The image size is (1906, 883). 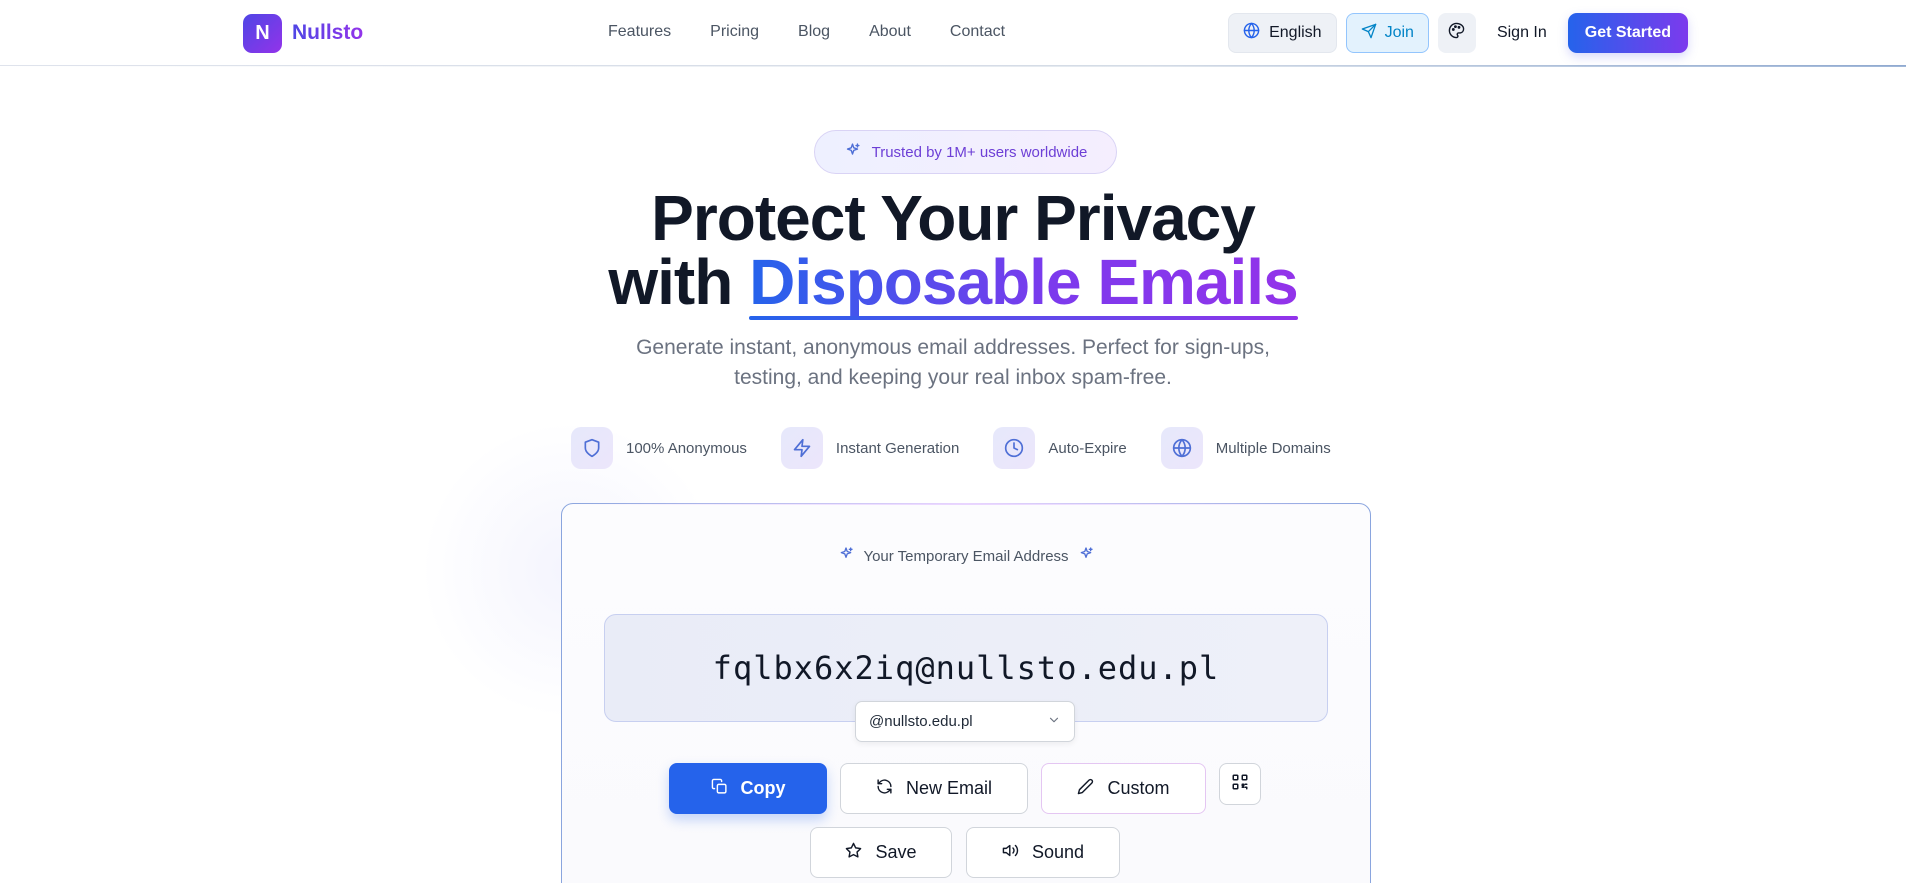 What do you see at coordinates (592, 448) in the screenshot?
I see `shield-icon` at bounding box center [592, 448].